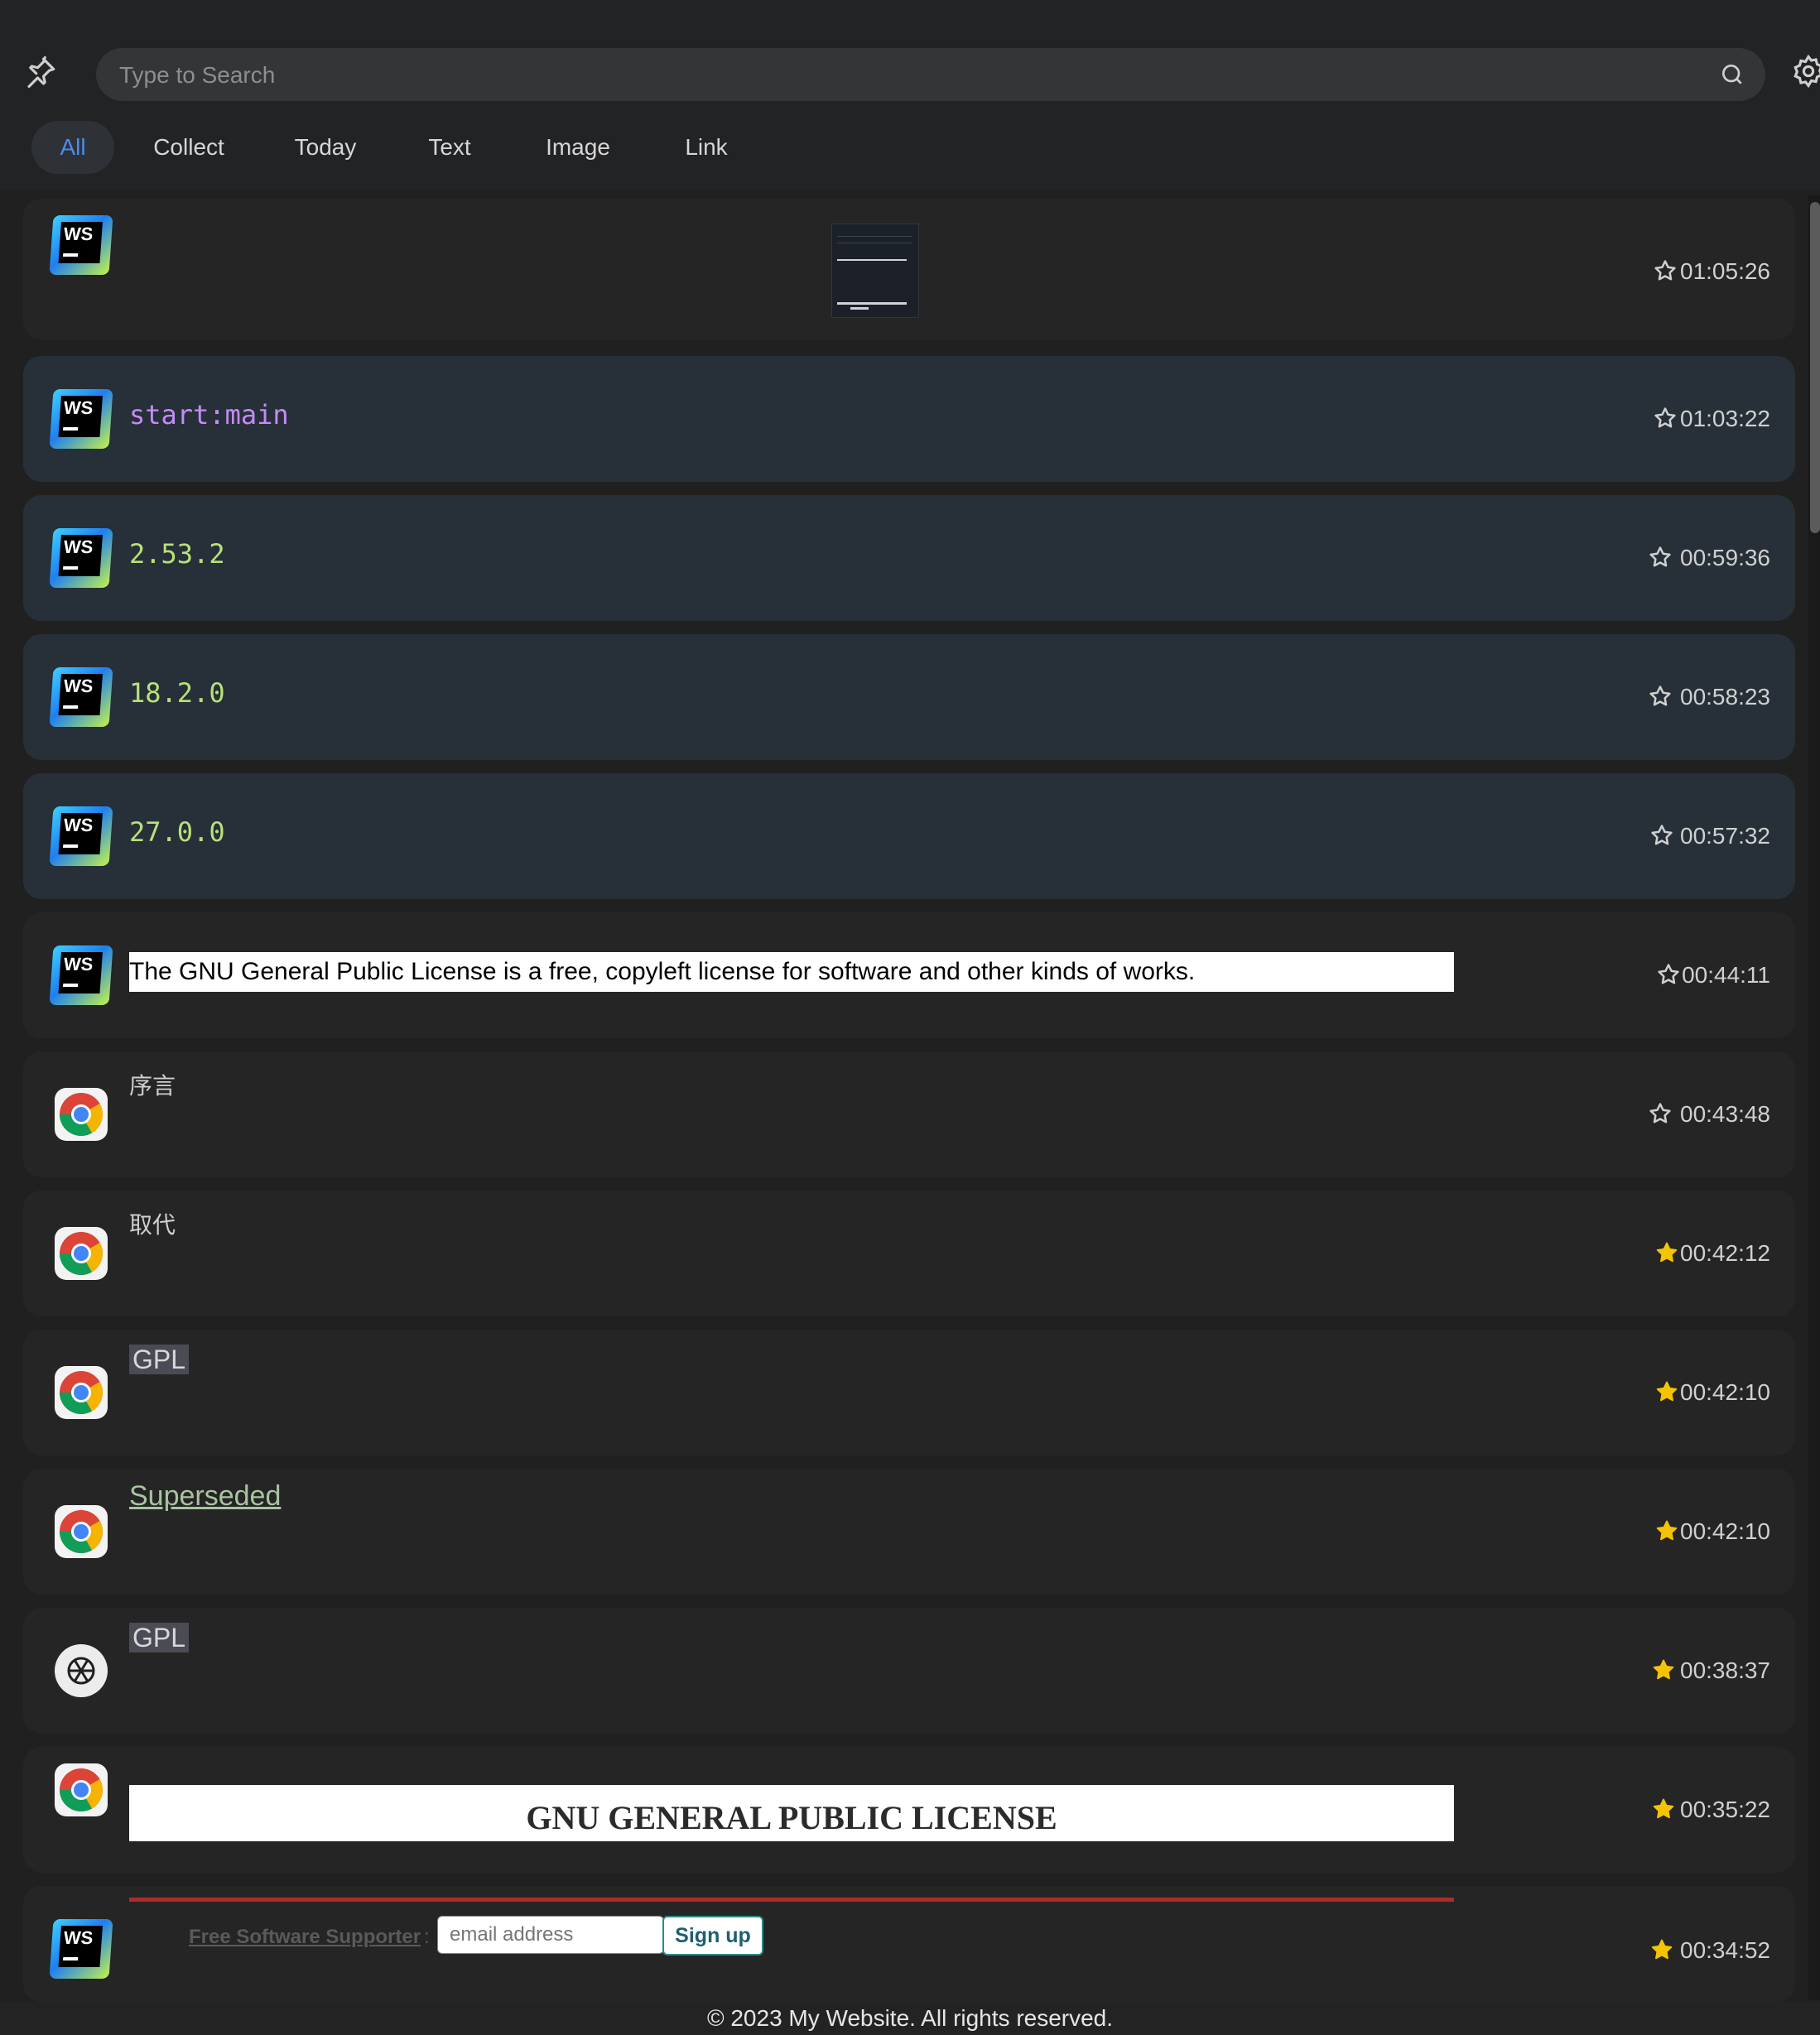  Describe the element at coordinates (909, 1253) in the screenshot. I see `list-item: 取代 00:42:12` at that location.